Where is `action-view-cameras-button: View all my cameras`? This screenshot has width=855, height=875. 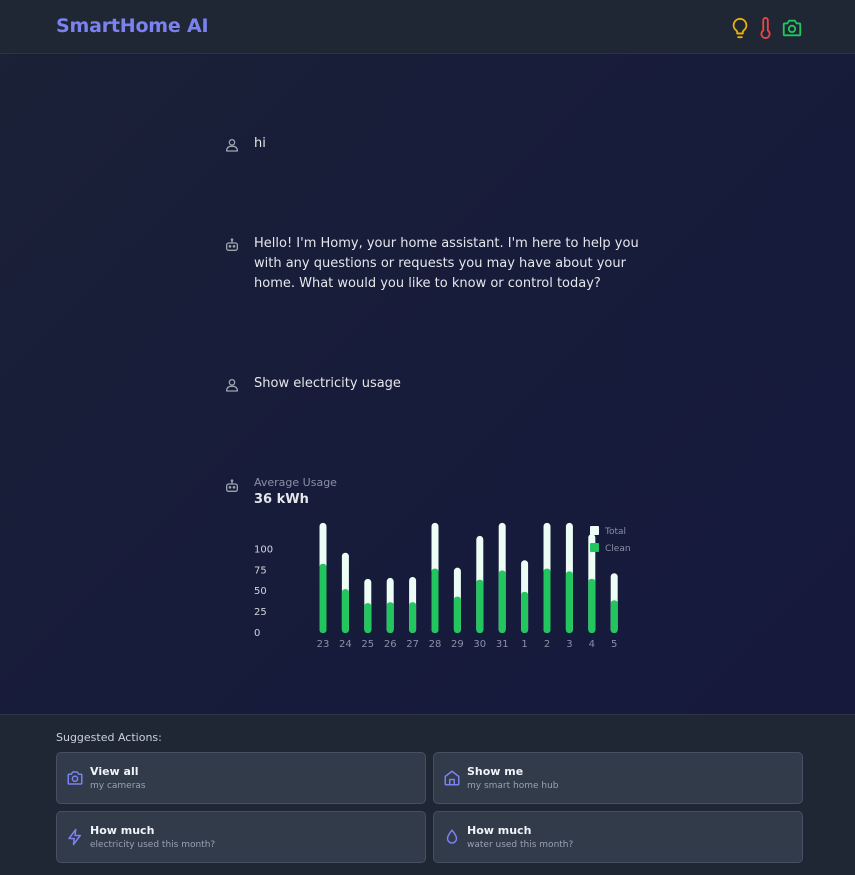 action-view-cameras-button: View all my cameras is located at coordinates (241, 778).